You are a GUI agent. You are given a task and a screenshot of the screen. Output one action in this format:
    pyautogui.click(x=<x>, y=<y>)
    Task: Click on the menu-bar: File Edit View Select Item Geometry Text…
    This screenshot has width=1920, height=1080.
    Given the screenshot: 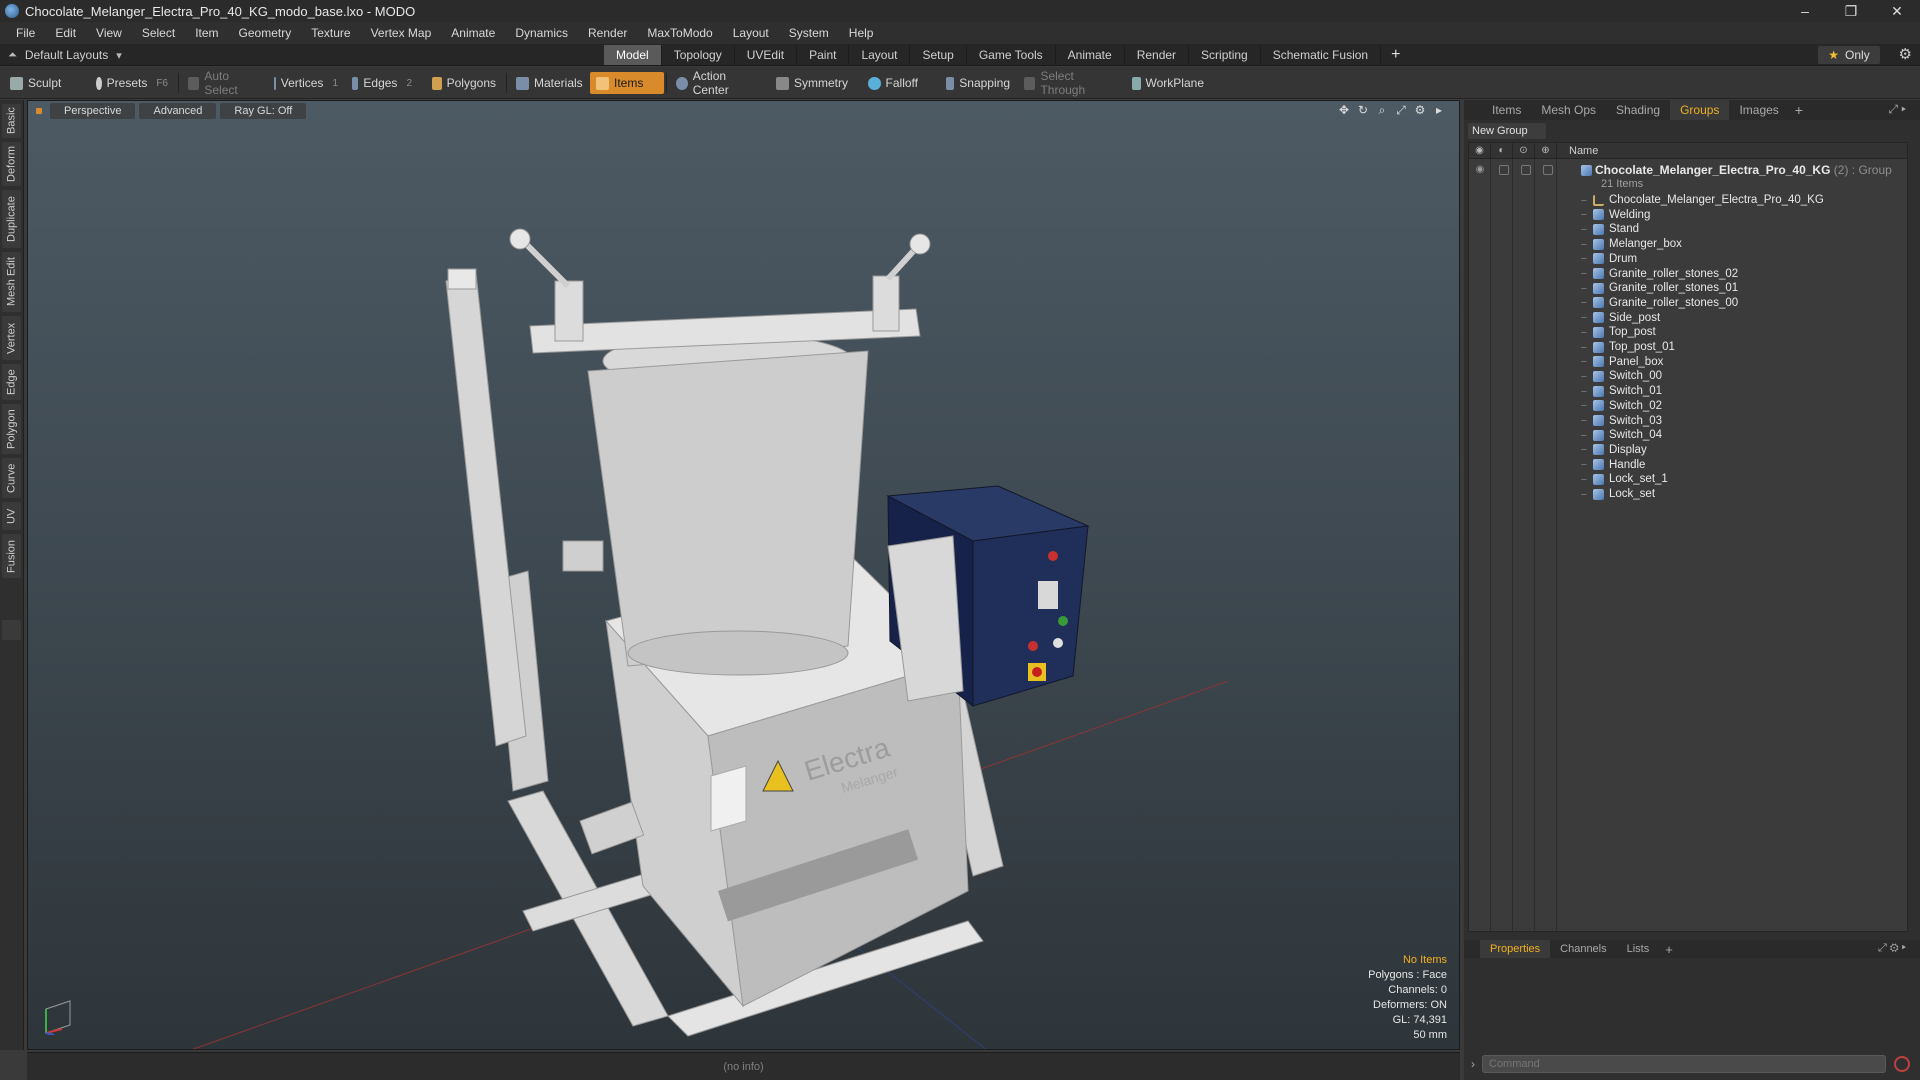 What is the action you would take?
    pyautogui.click(x=960, y=33)
    